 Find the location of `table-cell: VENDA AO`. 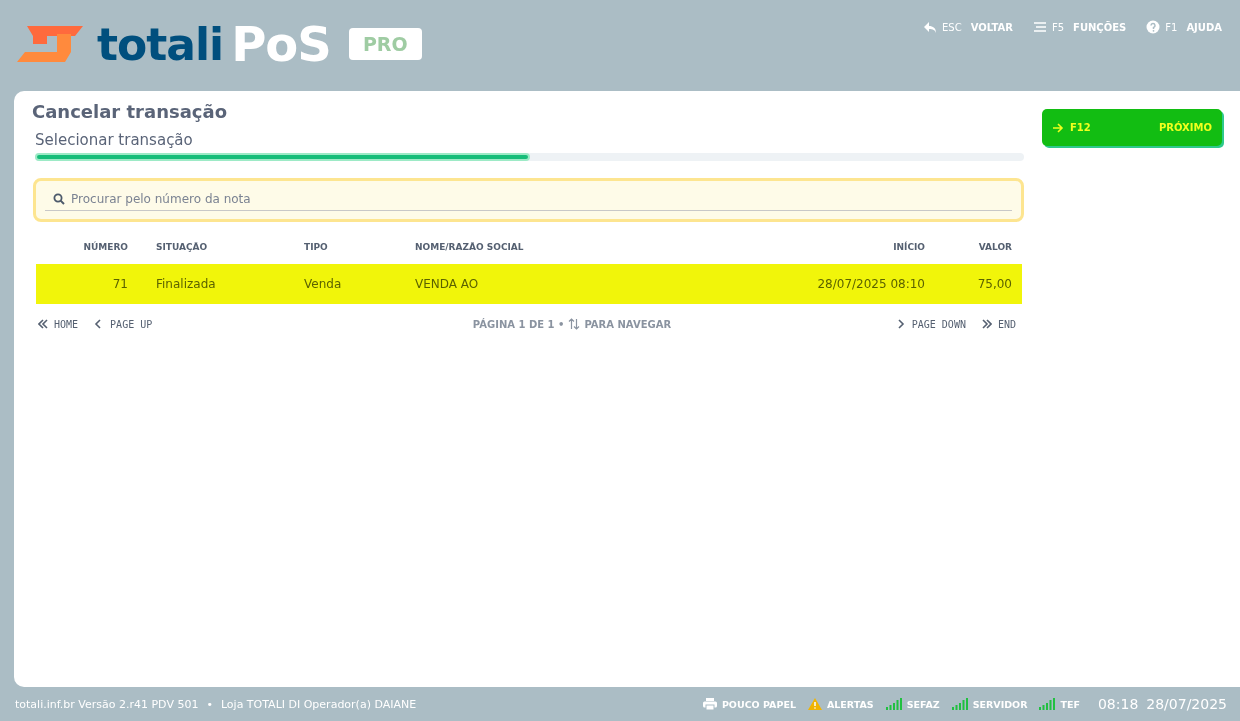

table-cell: VENDA AO is located at coordinates (570, 284).